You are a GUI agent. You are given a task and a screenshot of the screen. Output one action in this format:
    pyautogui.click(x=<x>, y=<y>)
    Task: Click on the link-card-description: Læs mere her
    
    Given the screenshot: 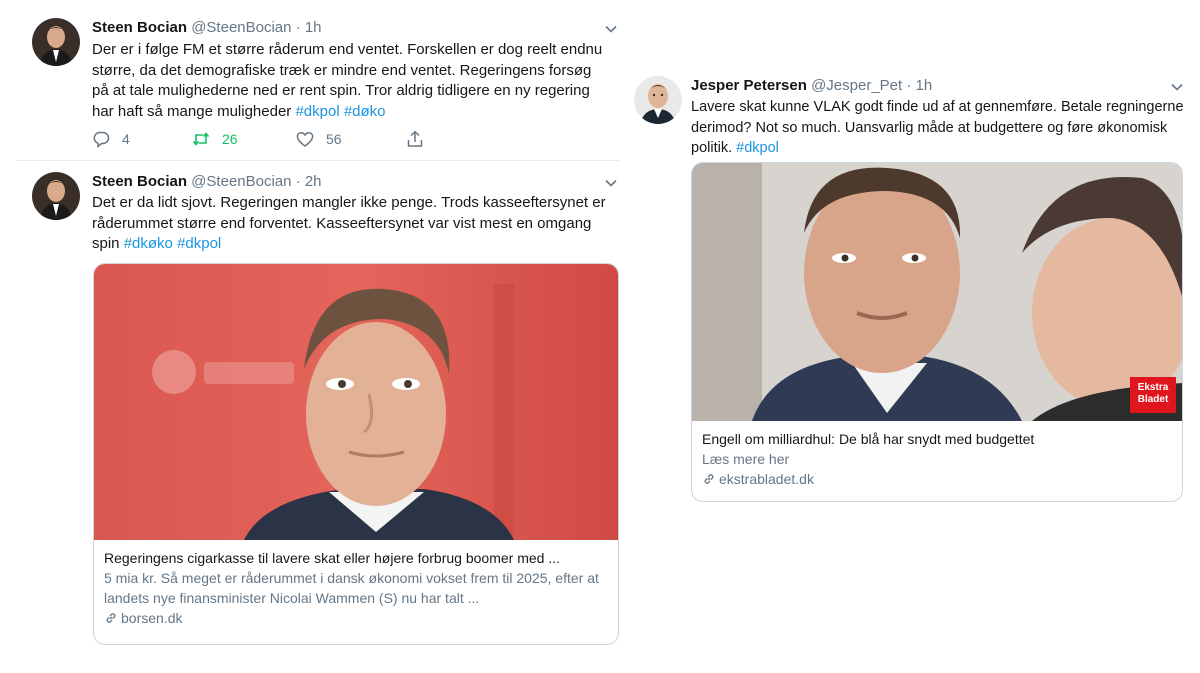 What is the action you would take?
    pyautogui.click(x=746, y=459)
    